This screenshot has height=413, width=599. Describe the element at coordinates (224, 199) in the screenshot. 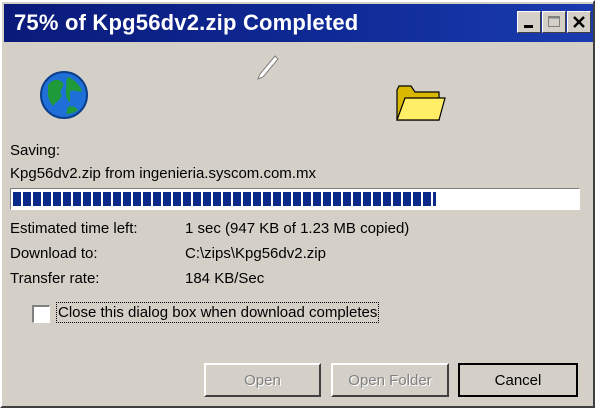

I see `progress-fill` at that location.